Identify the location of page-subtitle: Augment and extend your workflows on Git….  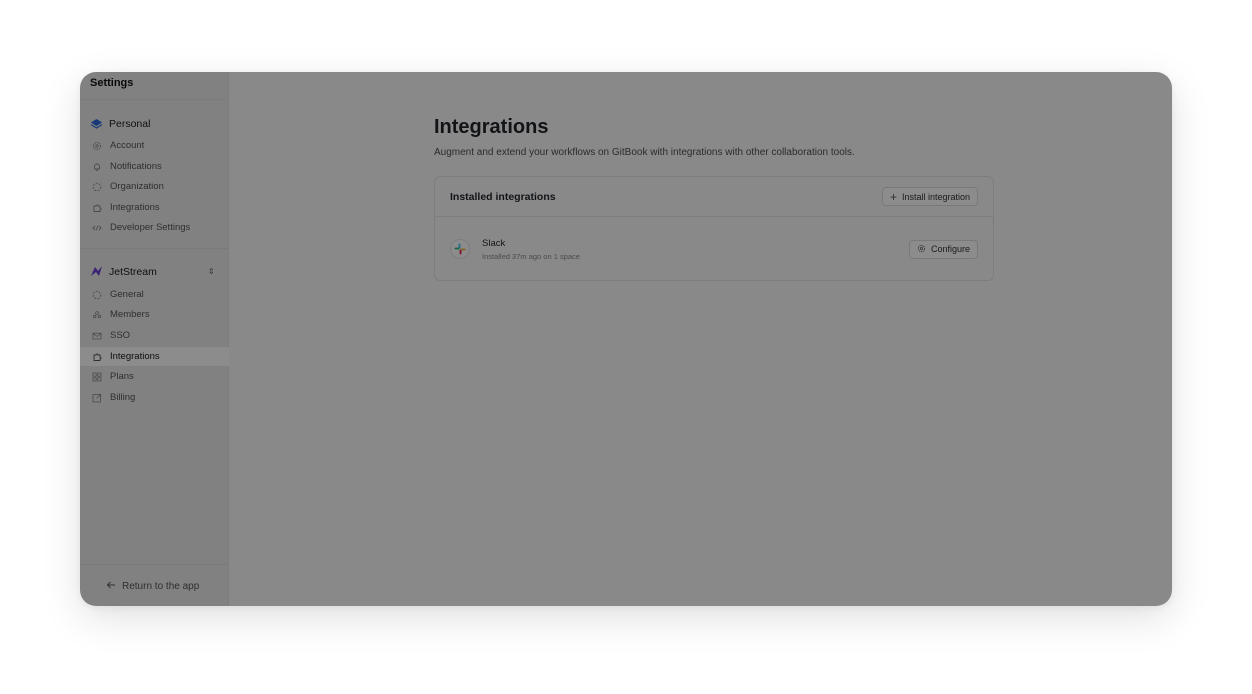
(644, 152).